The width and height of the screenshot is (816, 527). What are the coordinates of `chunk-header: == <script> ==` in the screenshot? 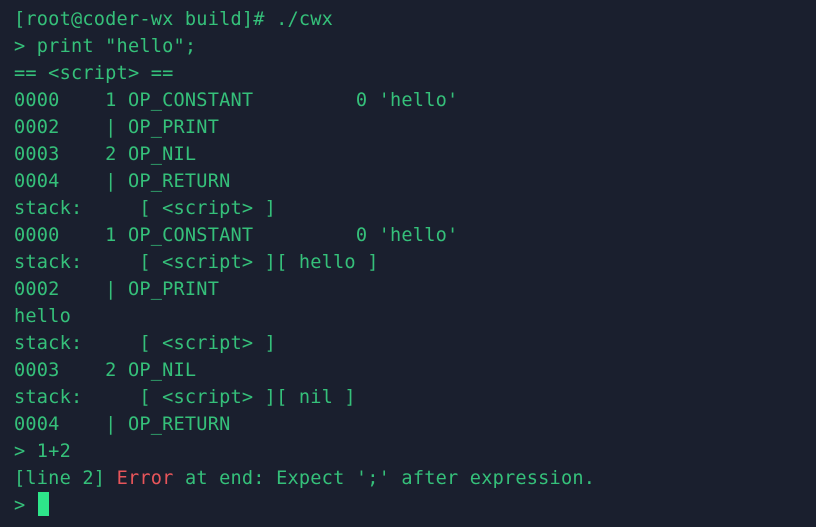 It's located at (94, 73).